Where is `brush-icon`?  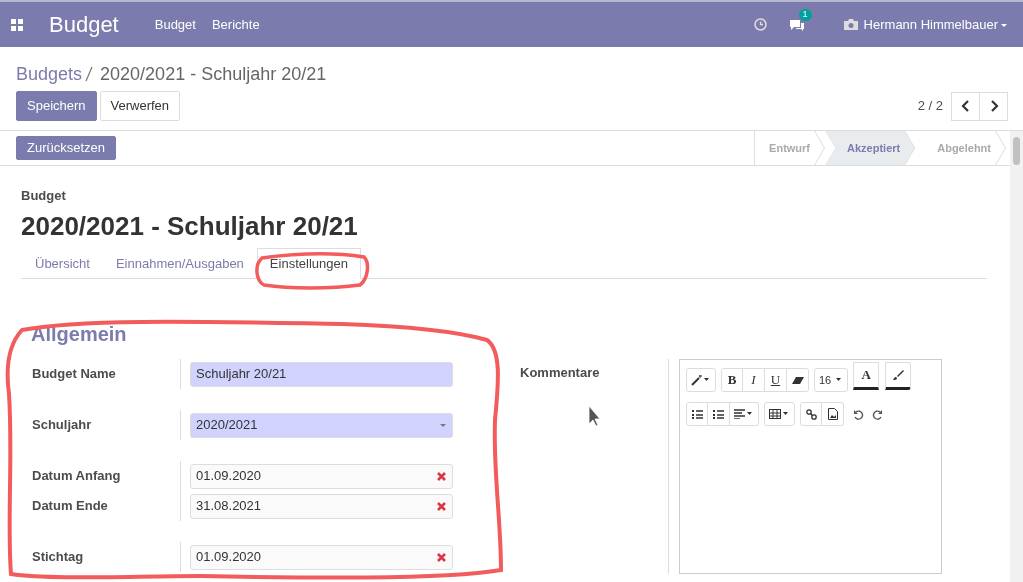
brush-icon is located at coordinates (898, 375).